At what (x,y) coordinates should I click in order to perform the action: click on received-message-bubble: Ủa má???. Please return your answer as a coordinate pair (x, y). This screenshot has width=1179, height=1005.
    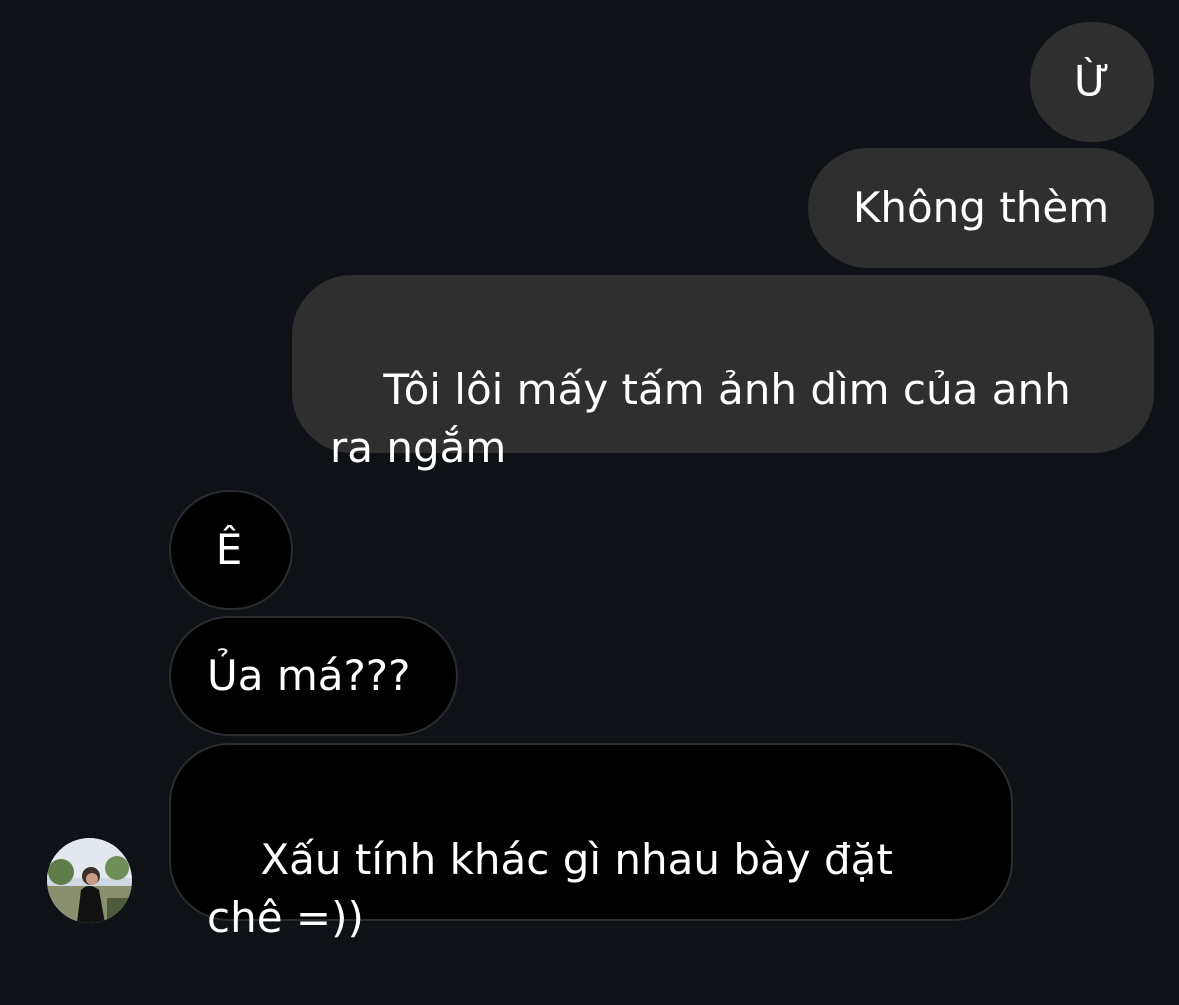
    Looking at the image, I should click on (313, 676).